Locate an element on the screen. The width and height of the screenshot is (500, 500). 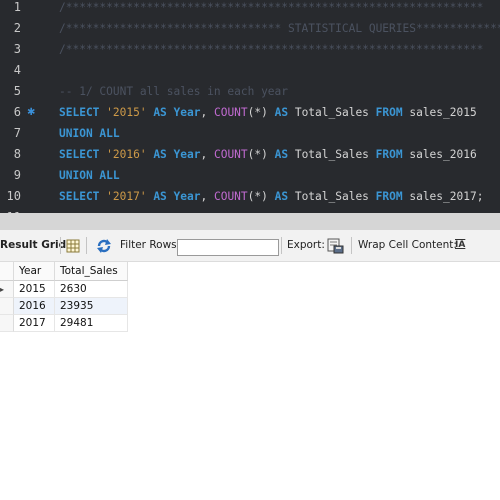
filter-rows-input is located at coordinates (228, 247).